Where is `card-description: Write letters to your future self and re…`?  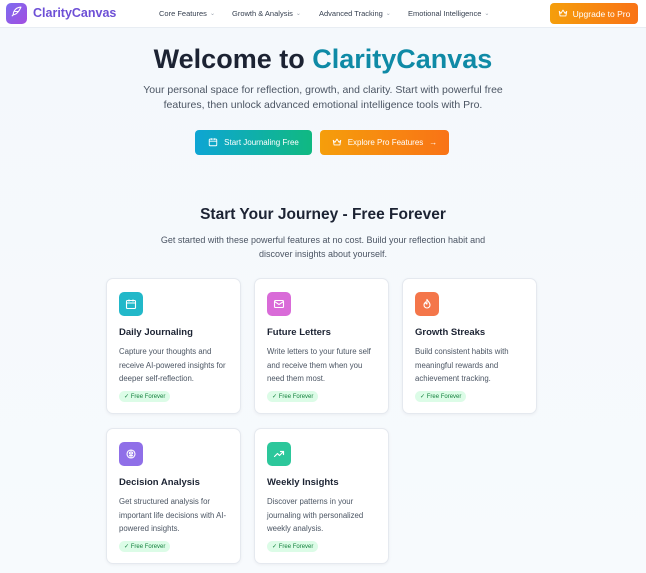
card-description: Write letters to your future self and re… is located at coordinates (319, 365).